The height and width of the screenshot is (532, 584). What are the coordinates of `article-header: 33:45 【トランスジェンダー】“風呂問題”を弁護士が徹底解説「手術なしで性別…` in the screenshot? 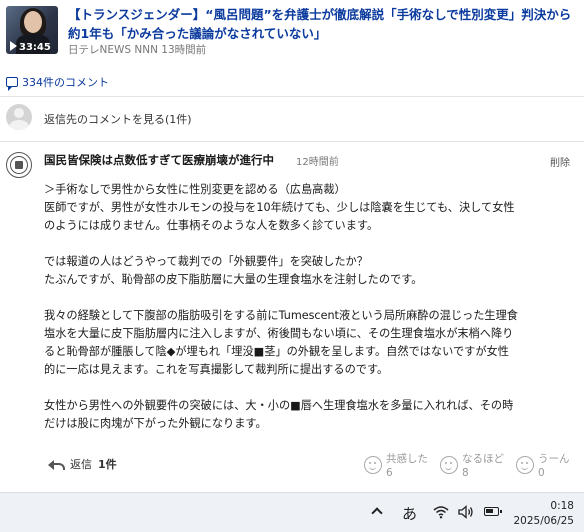 It's located at (292, 32).